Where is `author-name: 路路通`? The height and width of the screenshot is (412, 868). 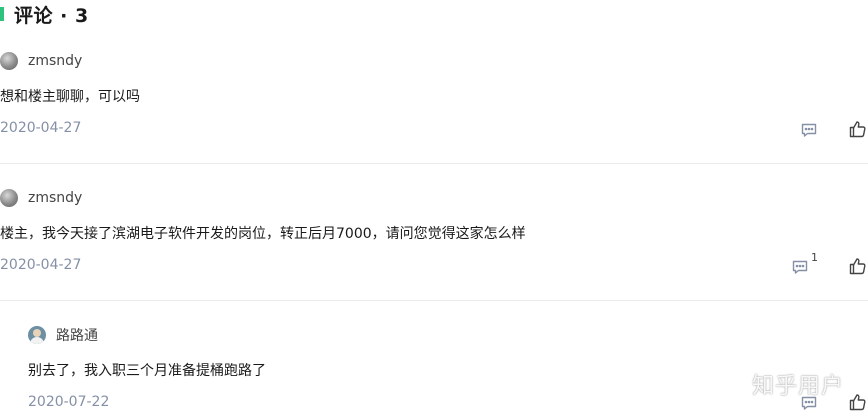 author-name: 路路通 is located at coordinates (77, 335).